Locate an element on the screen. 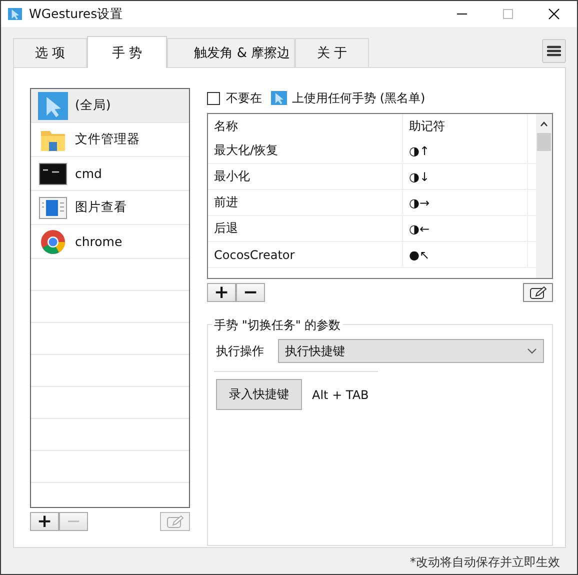 Image resolution: width=578 pixels, height=575 pixels. app-name: 图片查看 is located at coordinates (101, 207).